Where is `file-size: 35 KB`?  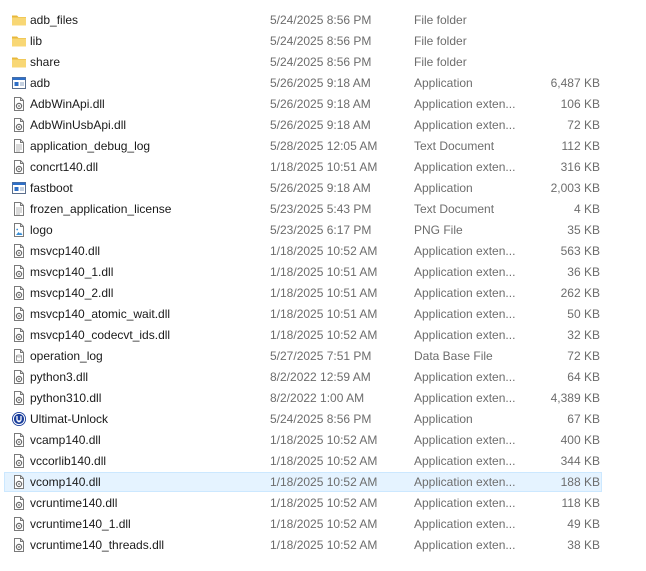
file-size: 35 KB is located at coordinates (583, 230).